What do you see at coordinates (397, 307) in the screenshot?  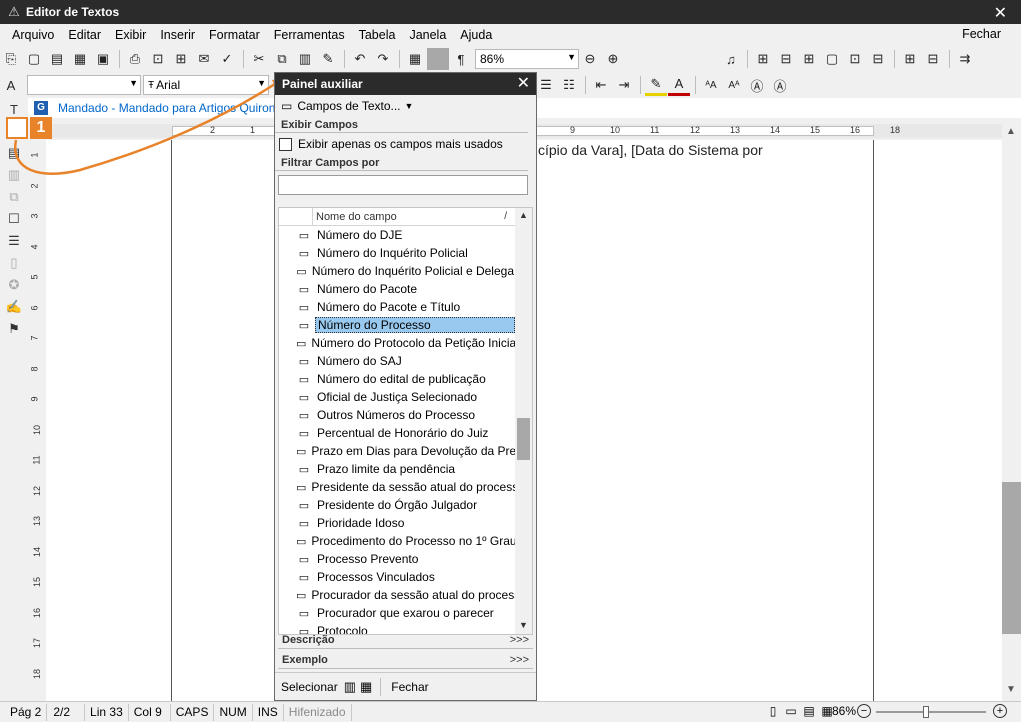 I see `field-list-item: ▭ Número do Pacote e Título` at bounding box center [397, 307].